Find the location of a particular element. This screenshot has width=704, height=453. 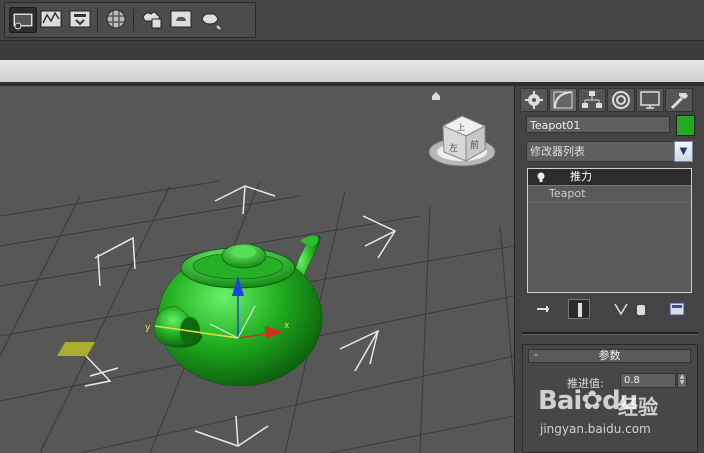

pin-stack-button is located at coordinates (543, 309).